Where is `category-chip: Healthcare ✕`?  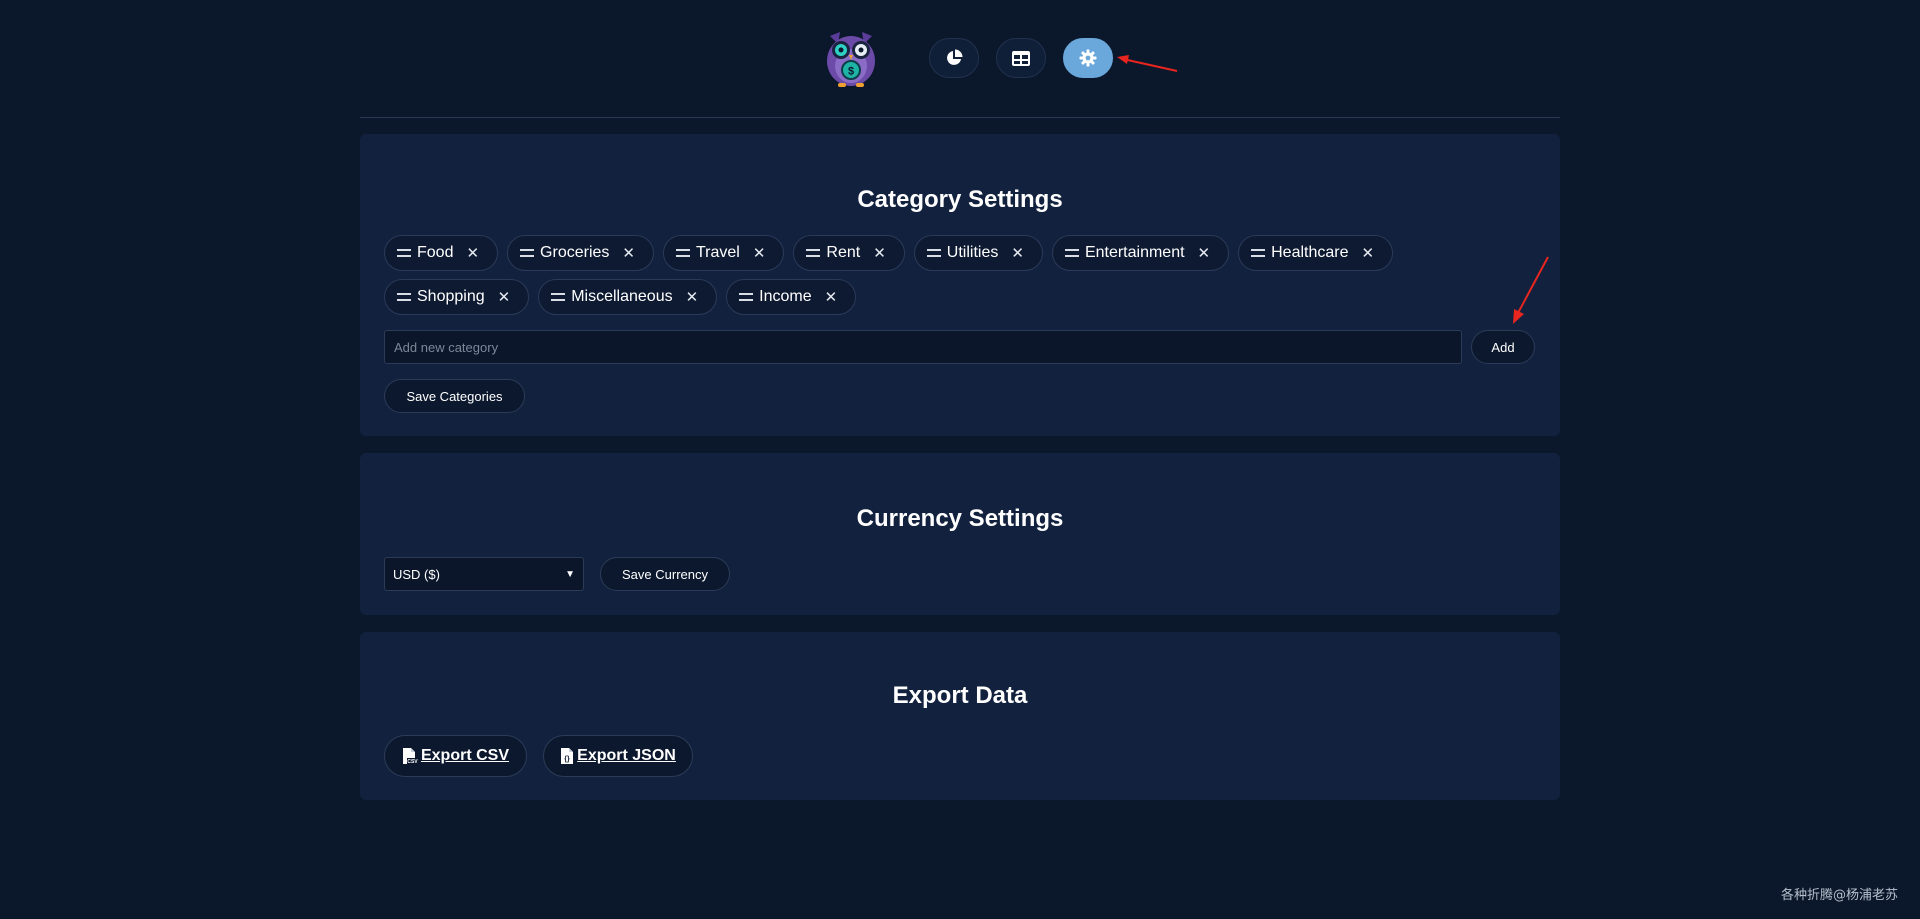
category-chip: Healthcare ✕ is located at coordinates (1316, 253).